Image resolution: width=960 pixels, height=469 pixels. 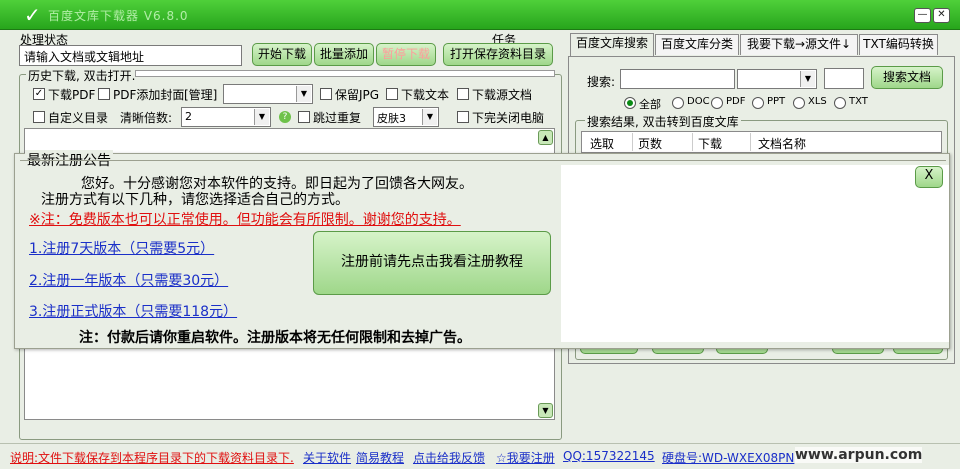 I want to click on open-save-folder-button: 打开保存资料目录, so click(x=498, y=54).